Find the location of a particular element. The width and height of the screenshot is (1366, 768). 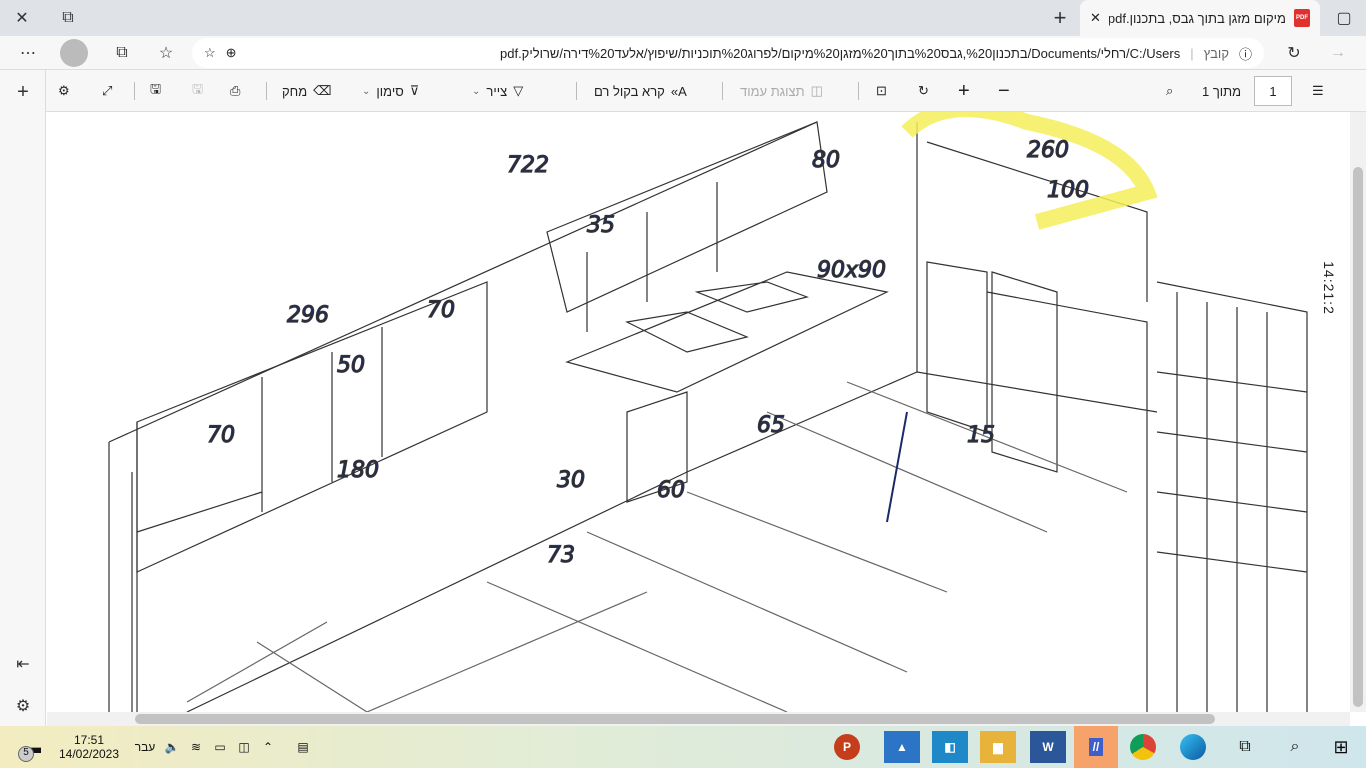

read-aloud-button: A» קרא בקול רם is located at coordinates (640, 91).